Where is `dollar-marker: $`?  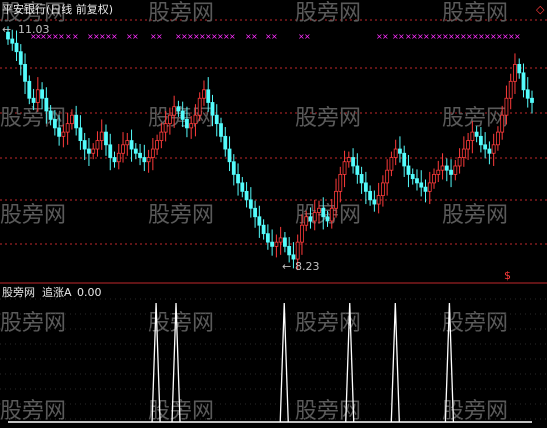 dollar-marker: $ is located at coordinates (507, 275).